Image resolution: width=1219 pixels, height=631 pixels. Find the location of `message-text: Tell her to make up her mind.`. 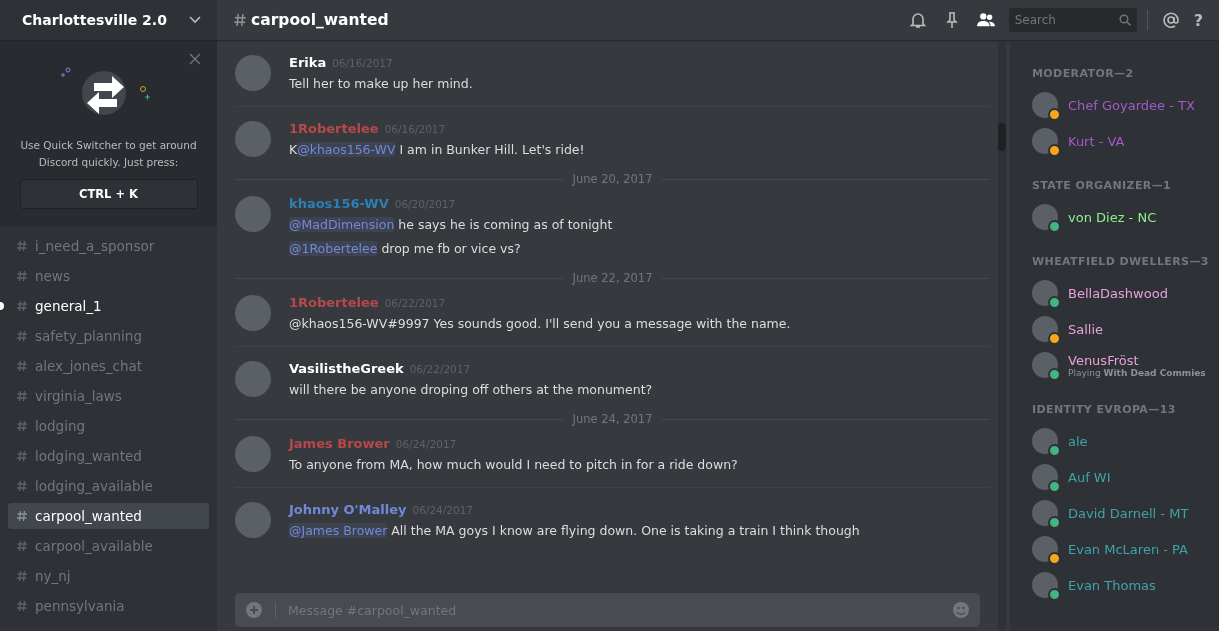

message-text: Tell her to make up her mind. is located at coordinates (381, 84).